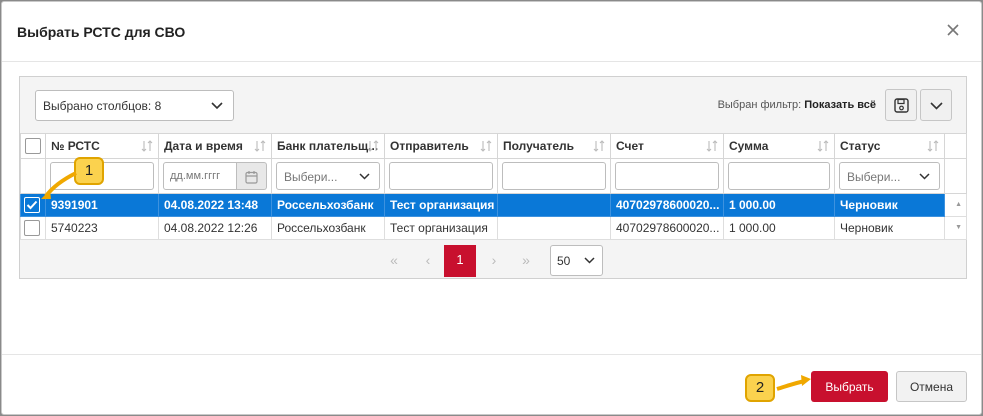 This screenshot has width=983, height=416. I want to click on filter-cell-account, so click(667, 176).